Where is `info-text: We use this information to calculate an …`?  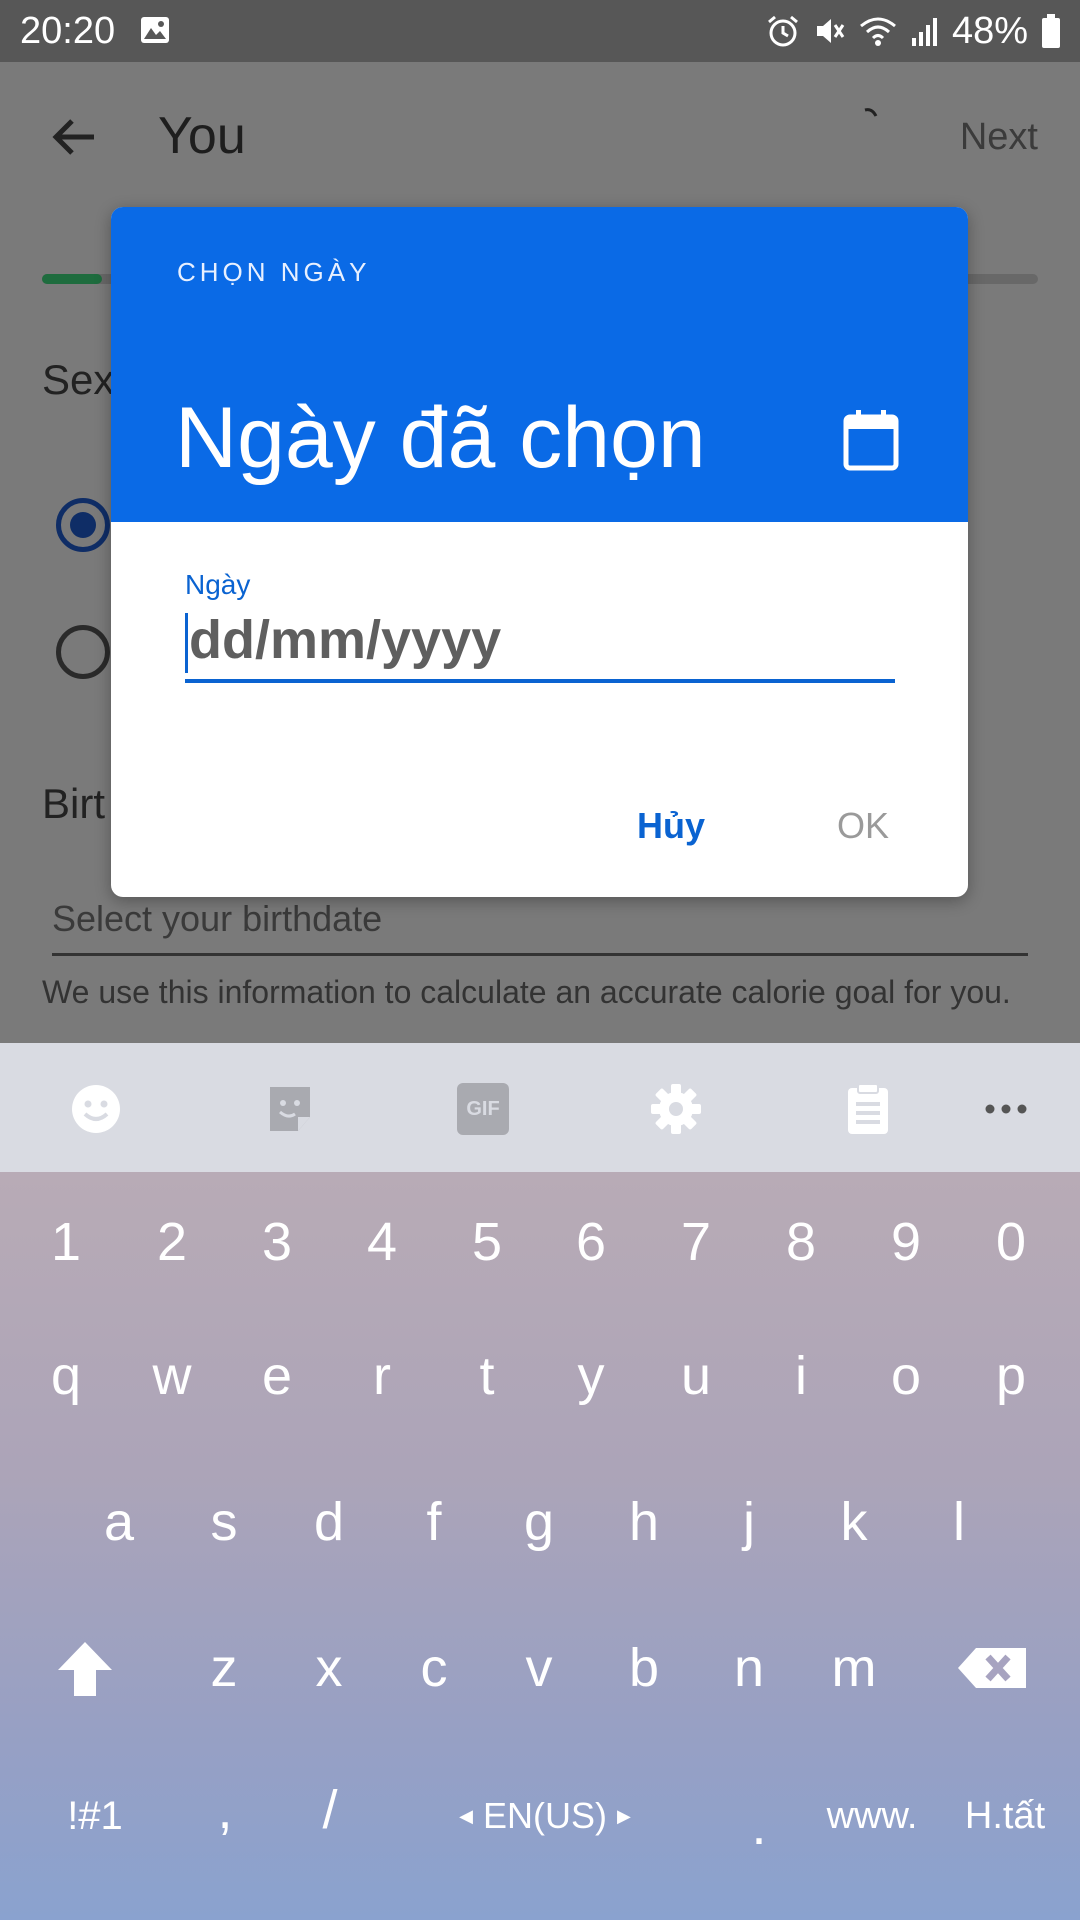 info-text: We use this information to calculate an … is located at coordinates (526, 992).